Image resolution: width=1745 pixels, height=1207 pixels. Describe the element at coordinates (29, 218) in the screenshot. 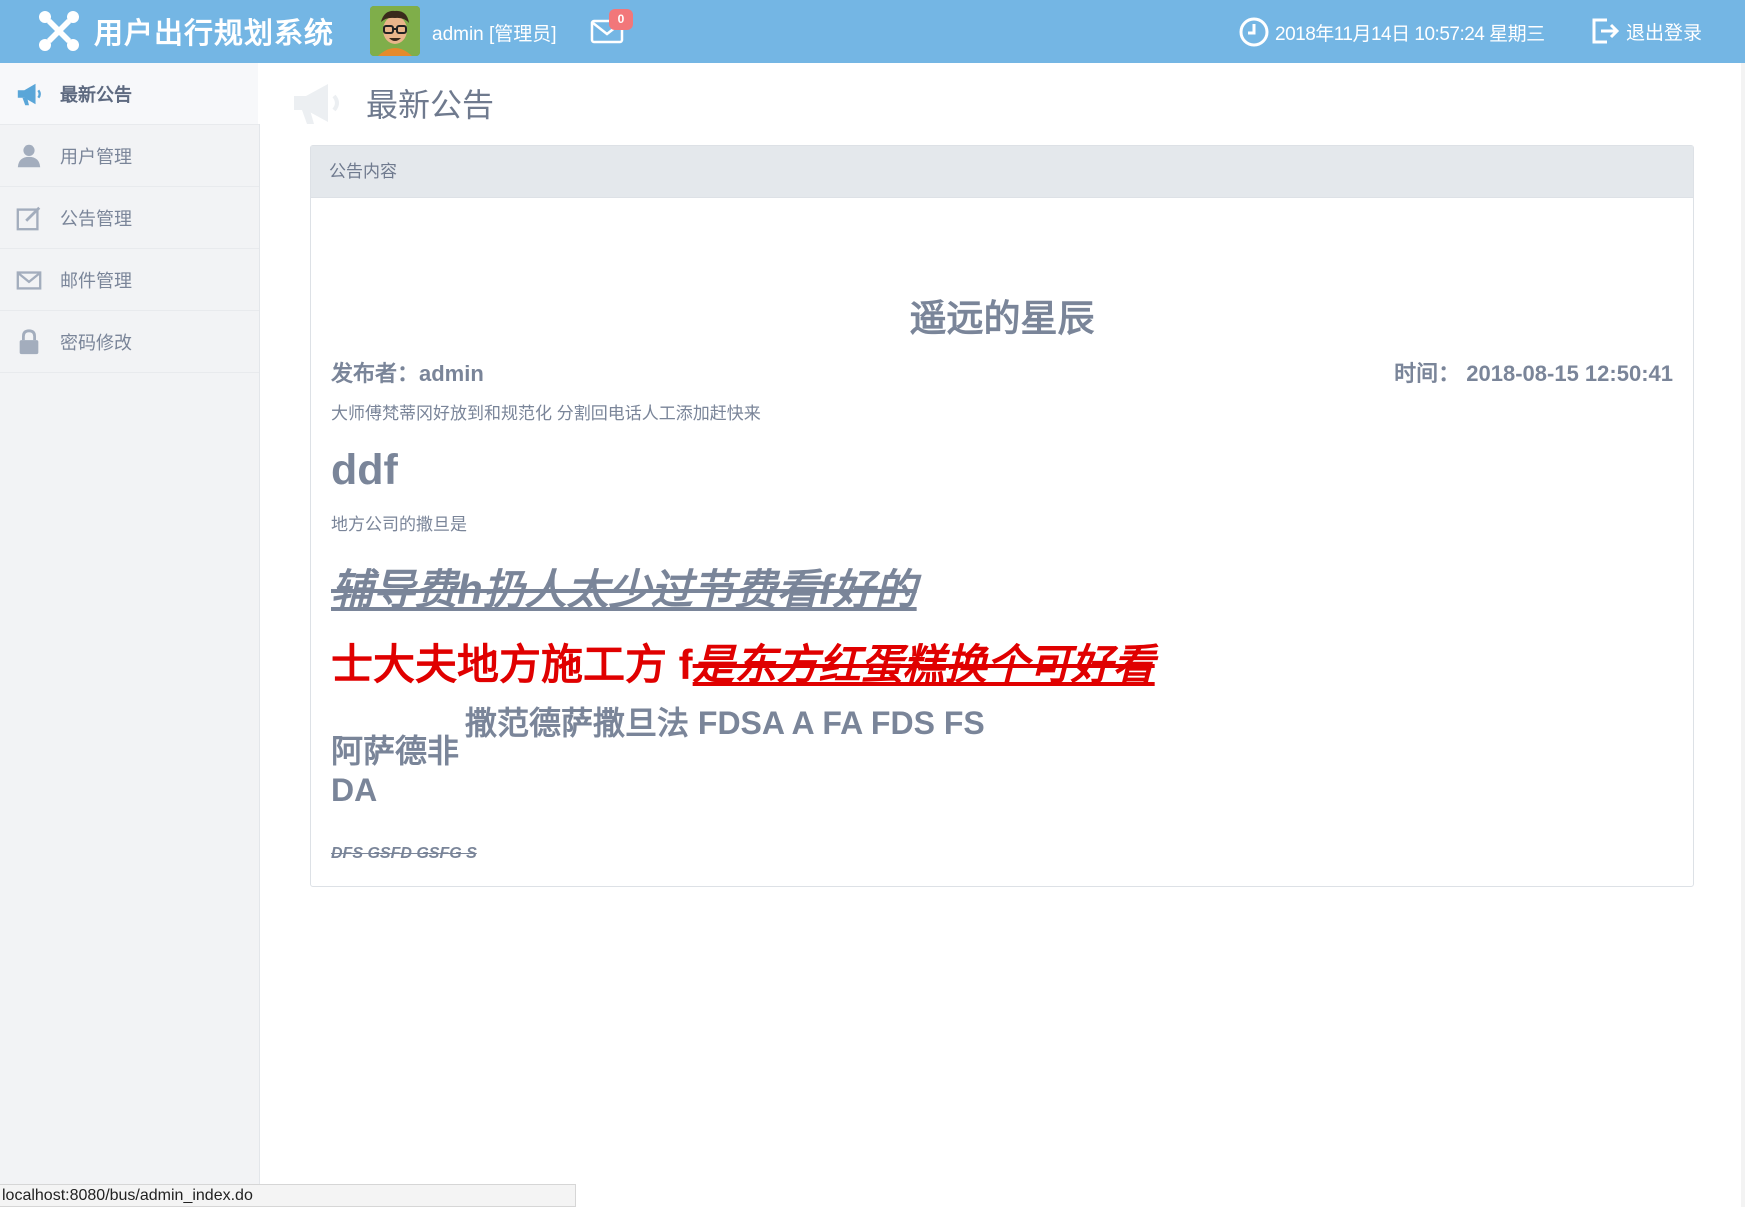

I see `edit-icon` at that location.